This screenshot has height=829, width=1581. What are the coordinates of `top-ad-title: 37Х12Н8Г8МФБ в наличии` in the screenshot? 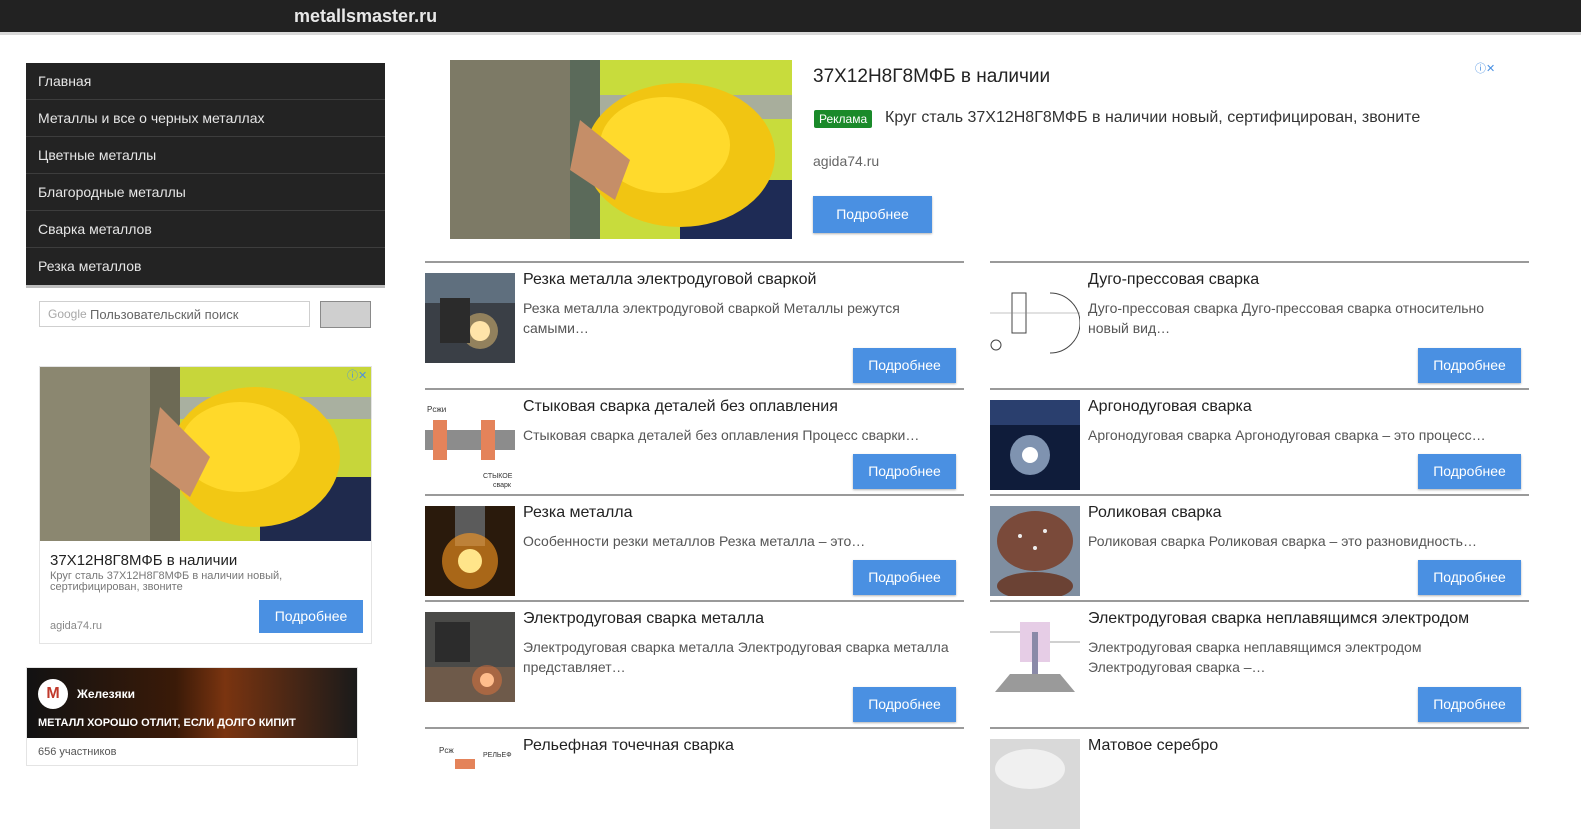 It's located at (931, 77).